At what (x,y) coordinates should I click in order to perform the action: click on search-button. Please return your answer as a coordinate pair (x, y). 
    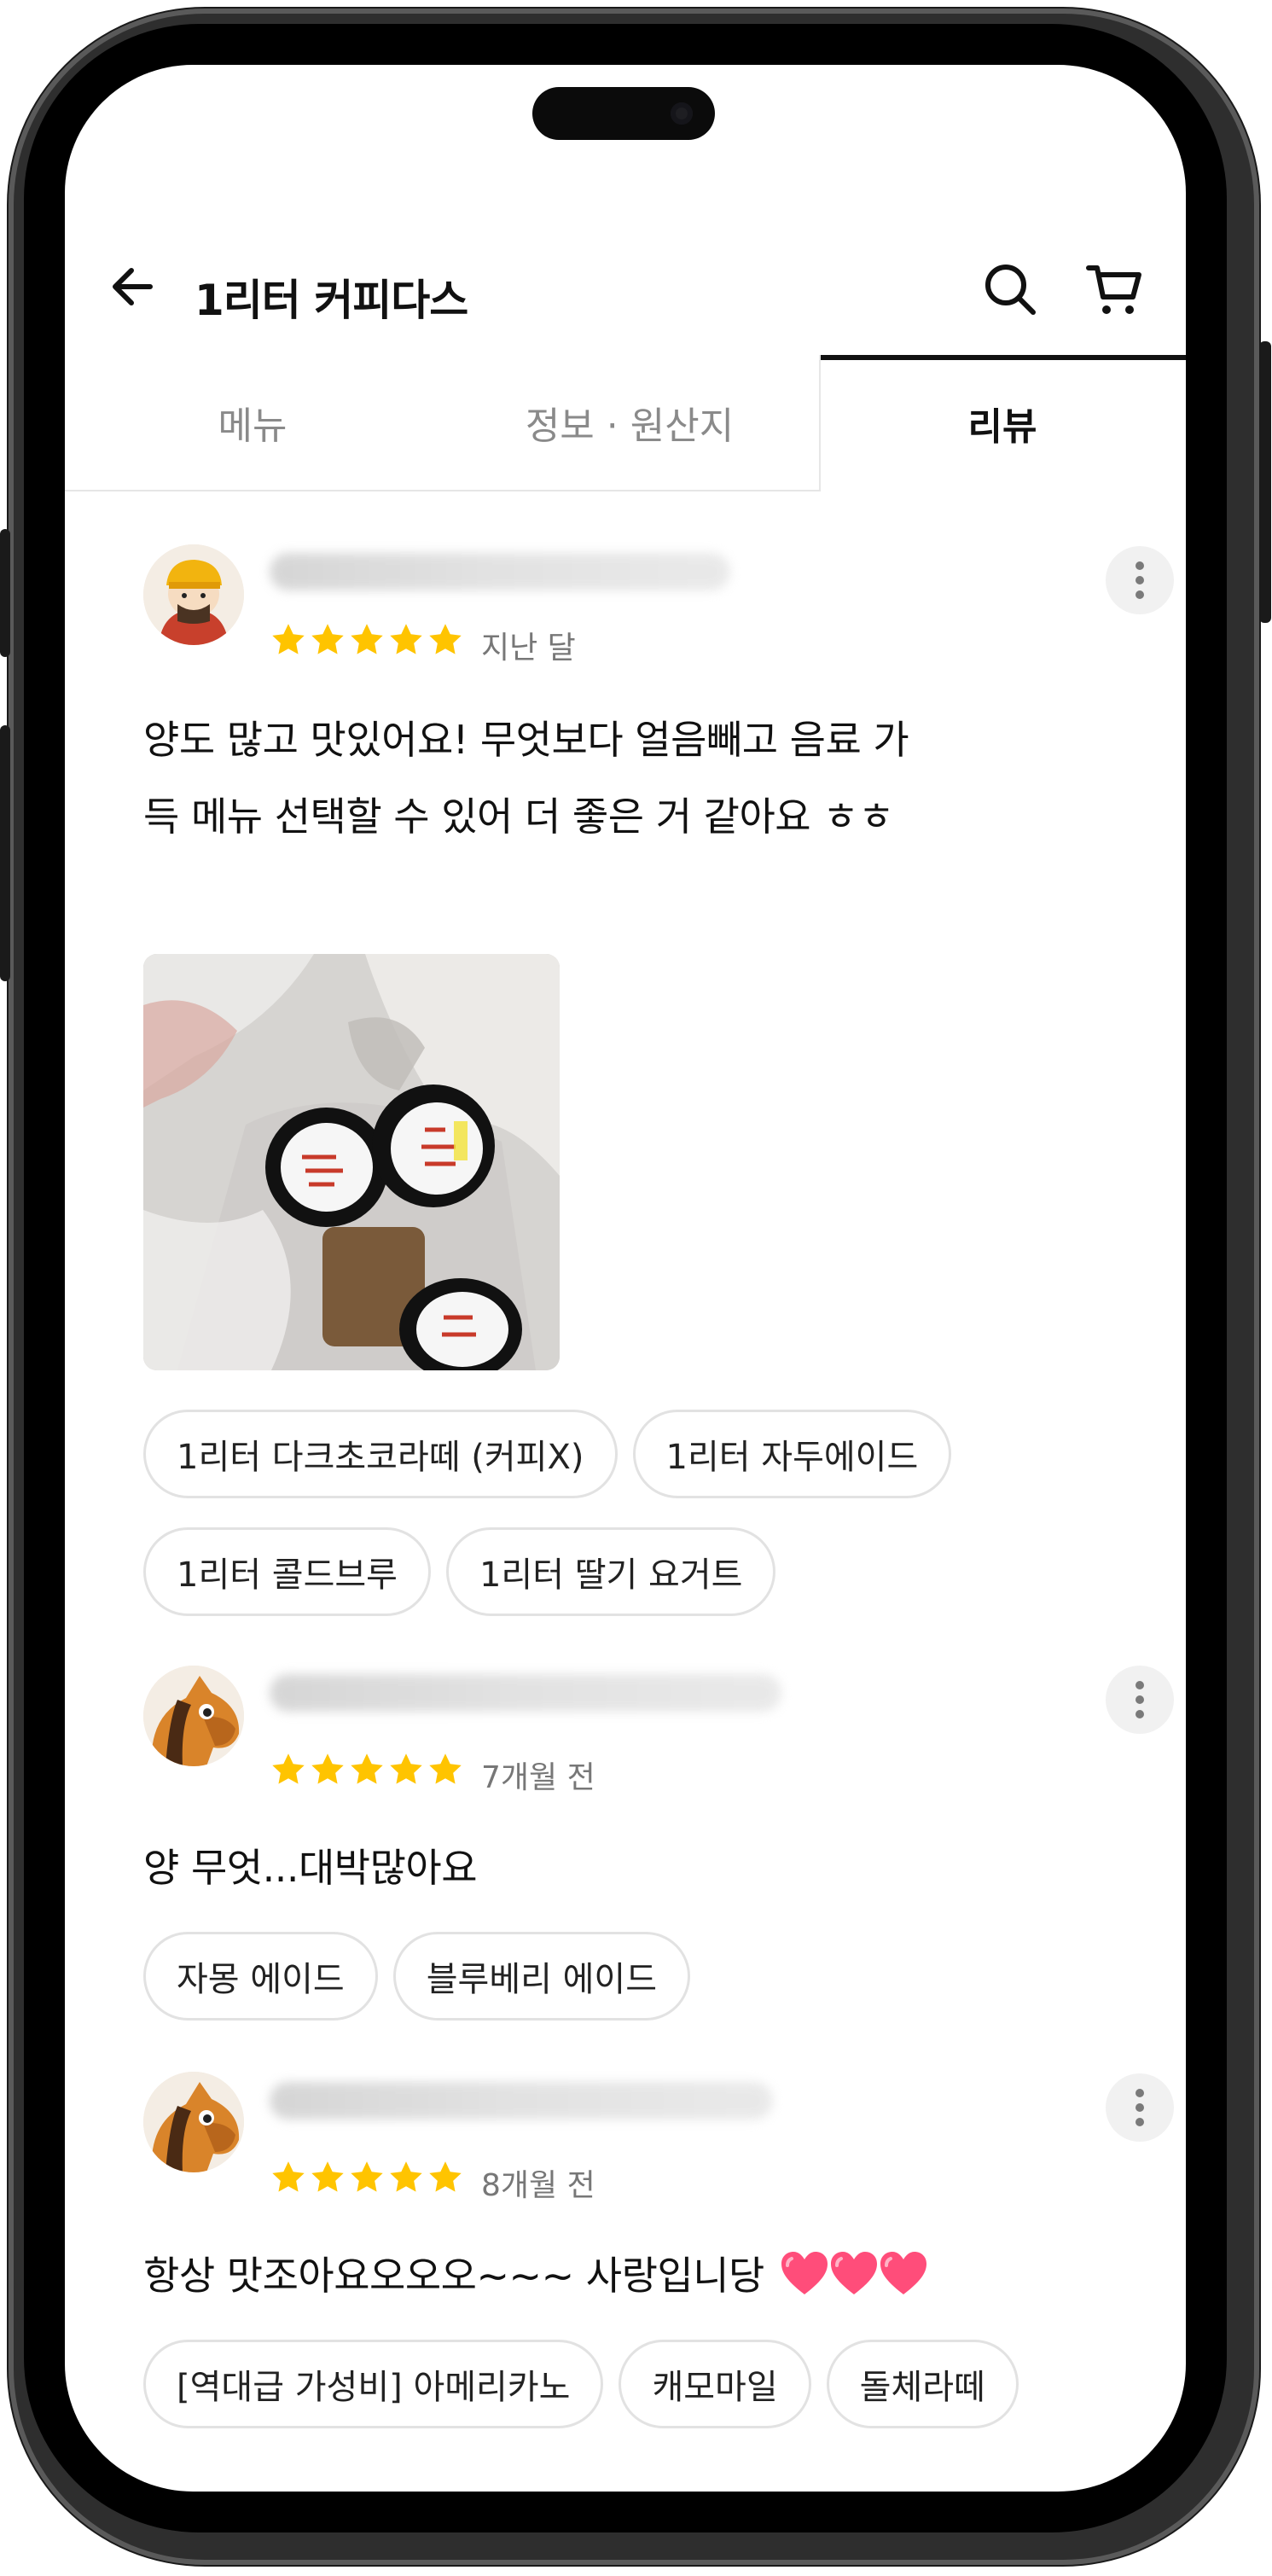
    Looking at the image, I should click on (1010, 289).